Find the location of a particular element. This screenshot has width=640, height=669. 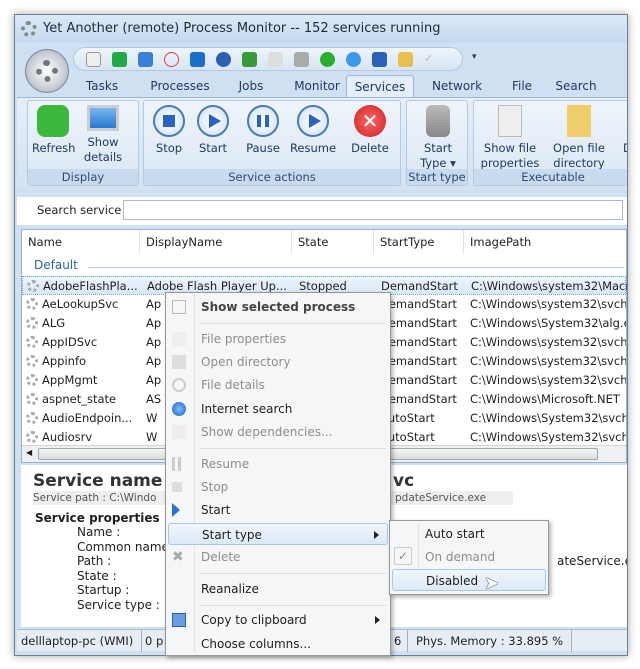

search-input is located at coordinates (373, 210).